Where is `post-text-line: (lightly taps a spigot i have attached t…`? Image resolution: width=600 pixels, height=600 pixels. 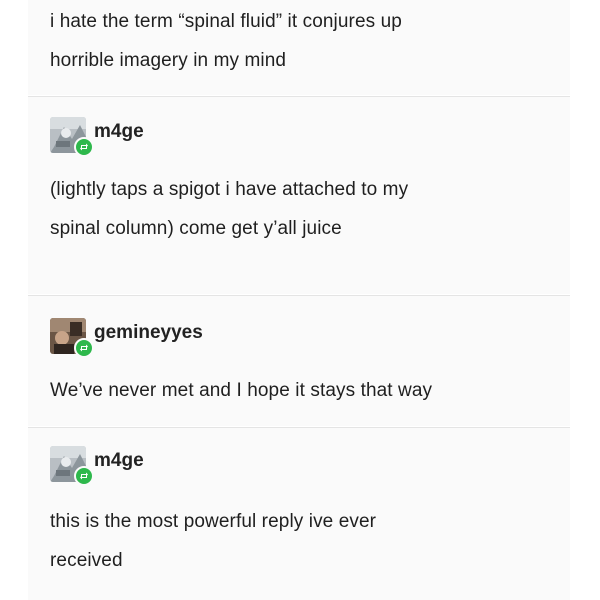 post-text-line: (lightly taps a spigot i have attached t… is located at coordinates (229, 189).